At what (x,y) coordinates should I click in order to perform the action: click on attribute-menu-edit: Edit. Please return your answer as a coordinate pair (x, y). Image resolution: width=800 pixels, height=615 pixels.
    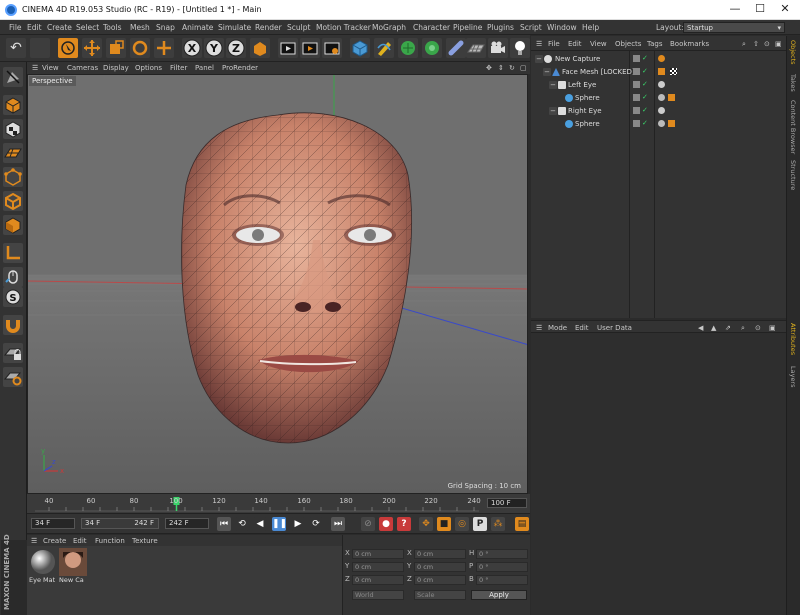
    Looking at the image, I should click on (582, 328).